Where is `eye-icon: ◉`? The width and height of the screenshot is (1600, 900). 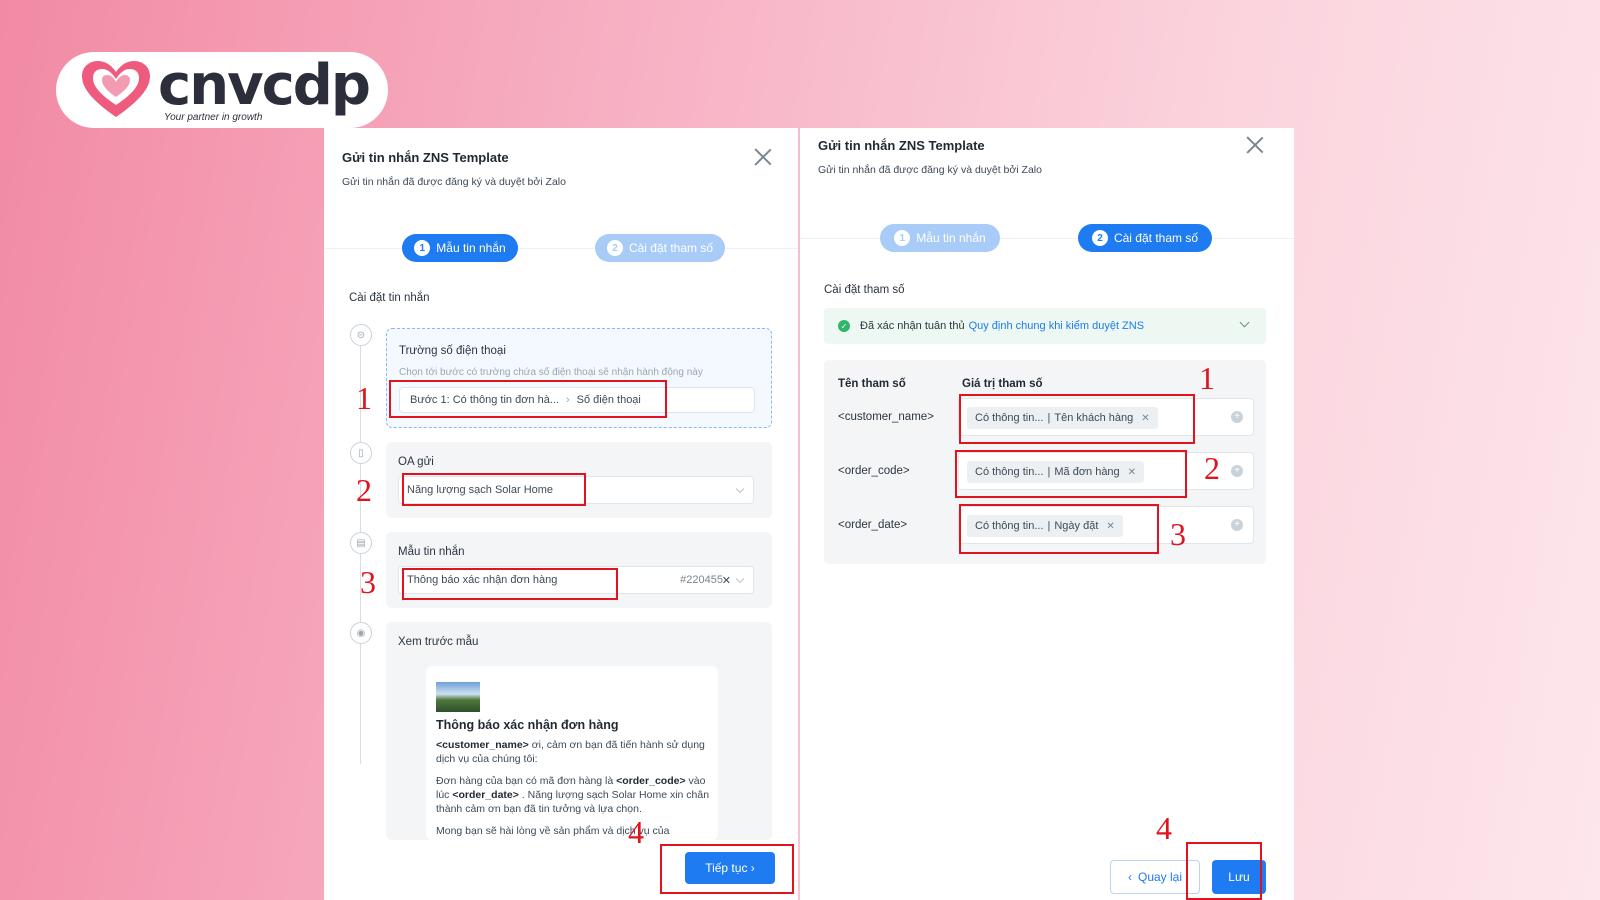
eye-icon: ◉ is located at coordinates (361, 633).